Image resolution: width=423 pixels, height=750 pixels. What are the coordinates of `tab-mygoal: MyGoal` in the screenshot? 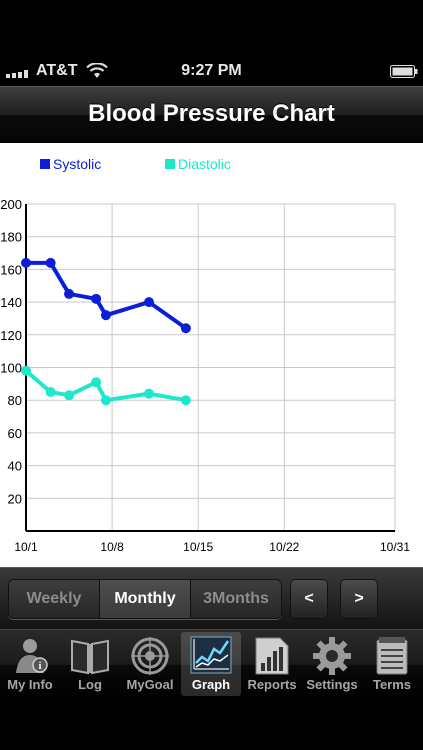 It's located at (150, 664).